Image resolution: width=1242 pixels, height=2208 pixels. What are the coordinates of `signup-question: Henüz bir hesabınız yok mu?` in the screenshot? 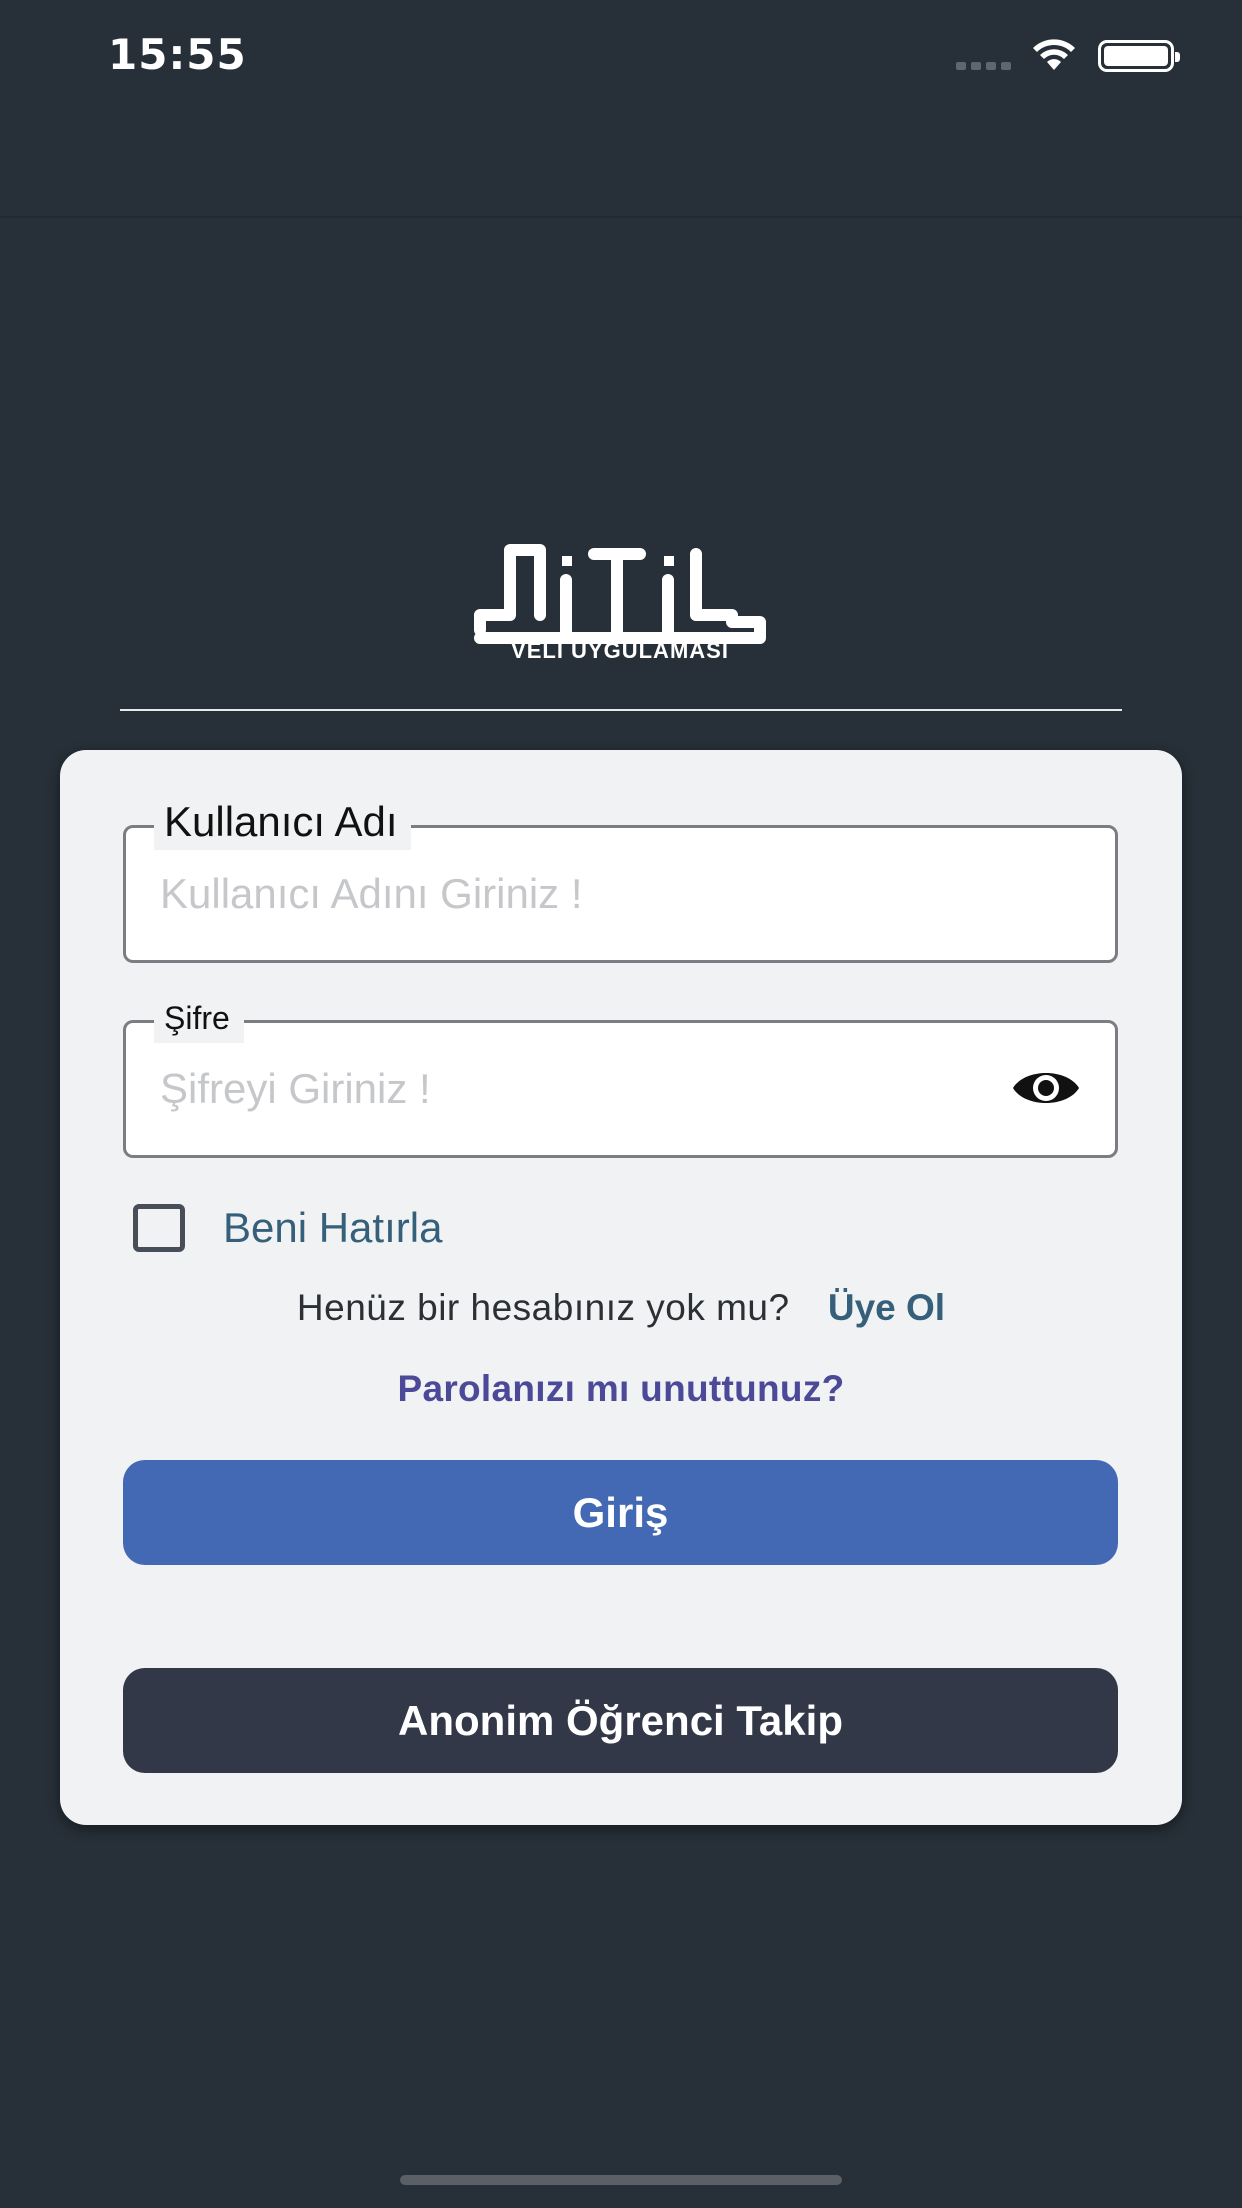 It's located at (543, 1307).